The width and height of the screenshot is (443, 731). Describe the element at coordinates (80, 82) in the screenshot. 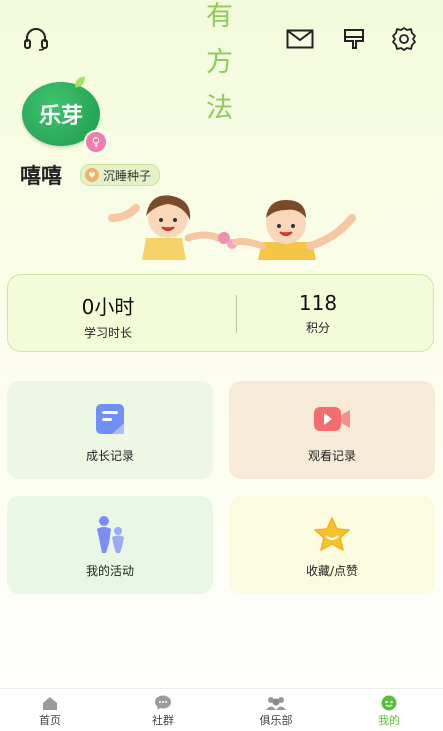

I see `leaf-icon` at that location.